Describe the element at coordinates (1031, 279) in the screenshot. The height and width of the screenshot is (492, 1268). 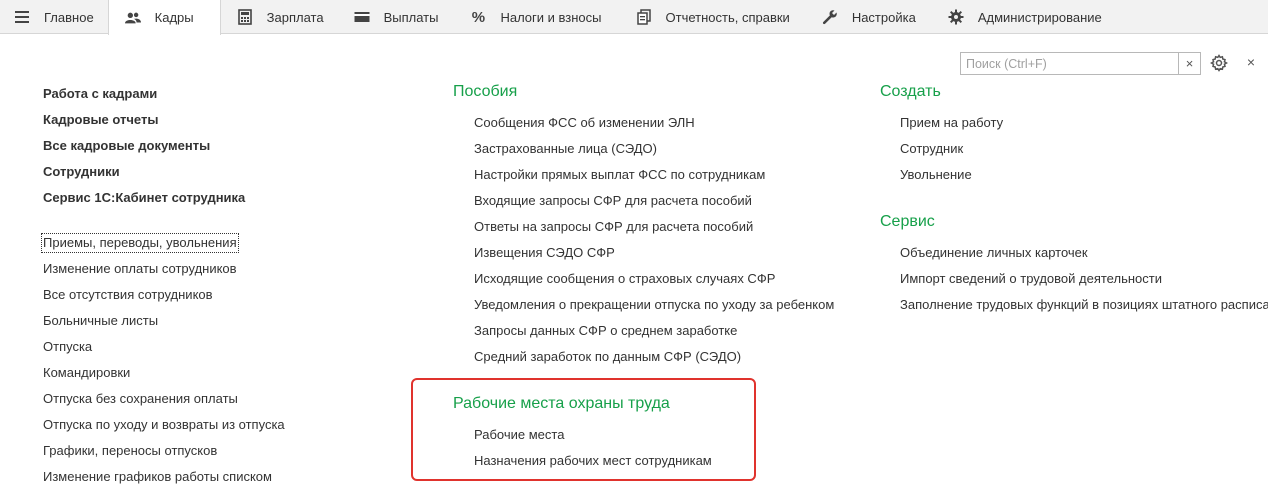
I see `link-service-item: Импорт сведений о трудовой деятельности` at that location.